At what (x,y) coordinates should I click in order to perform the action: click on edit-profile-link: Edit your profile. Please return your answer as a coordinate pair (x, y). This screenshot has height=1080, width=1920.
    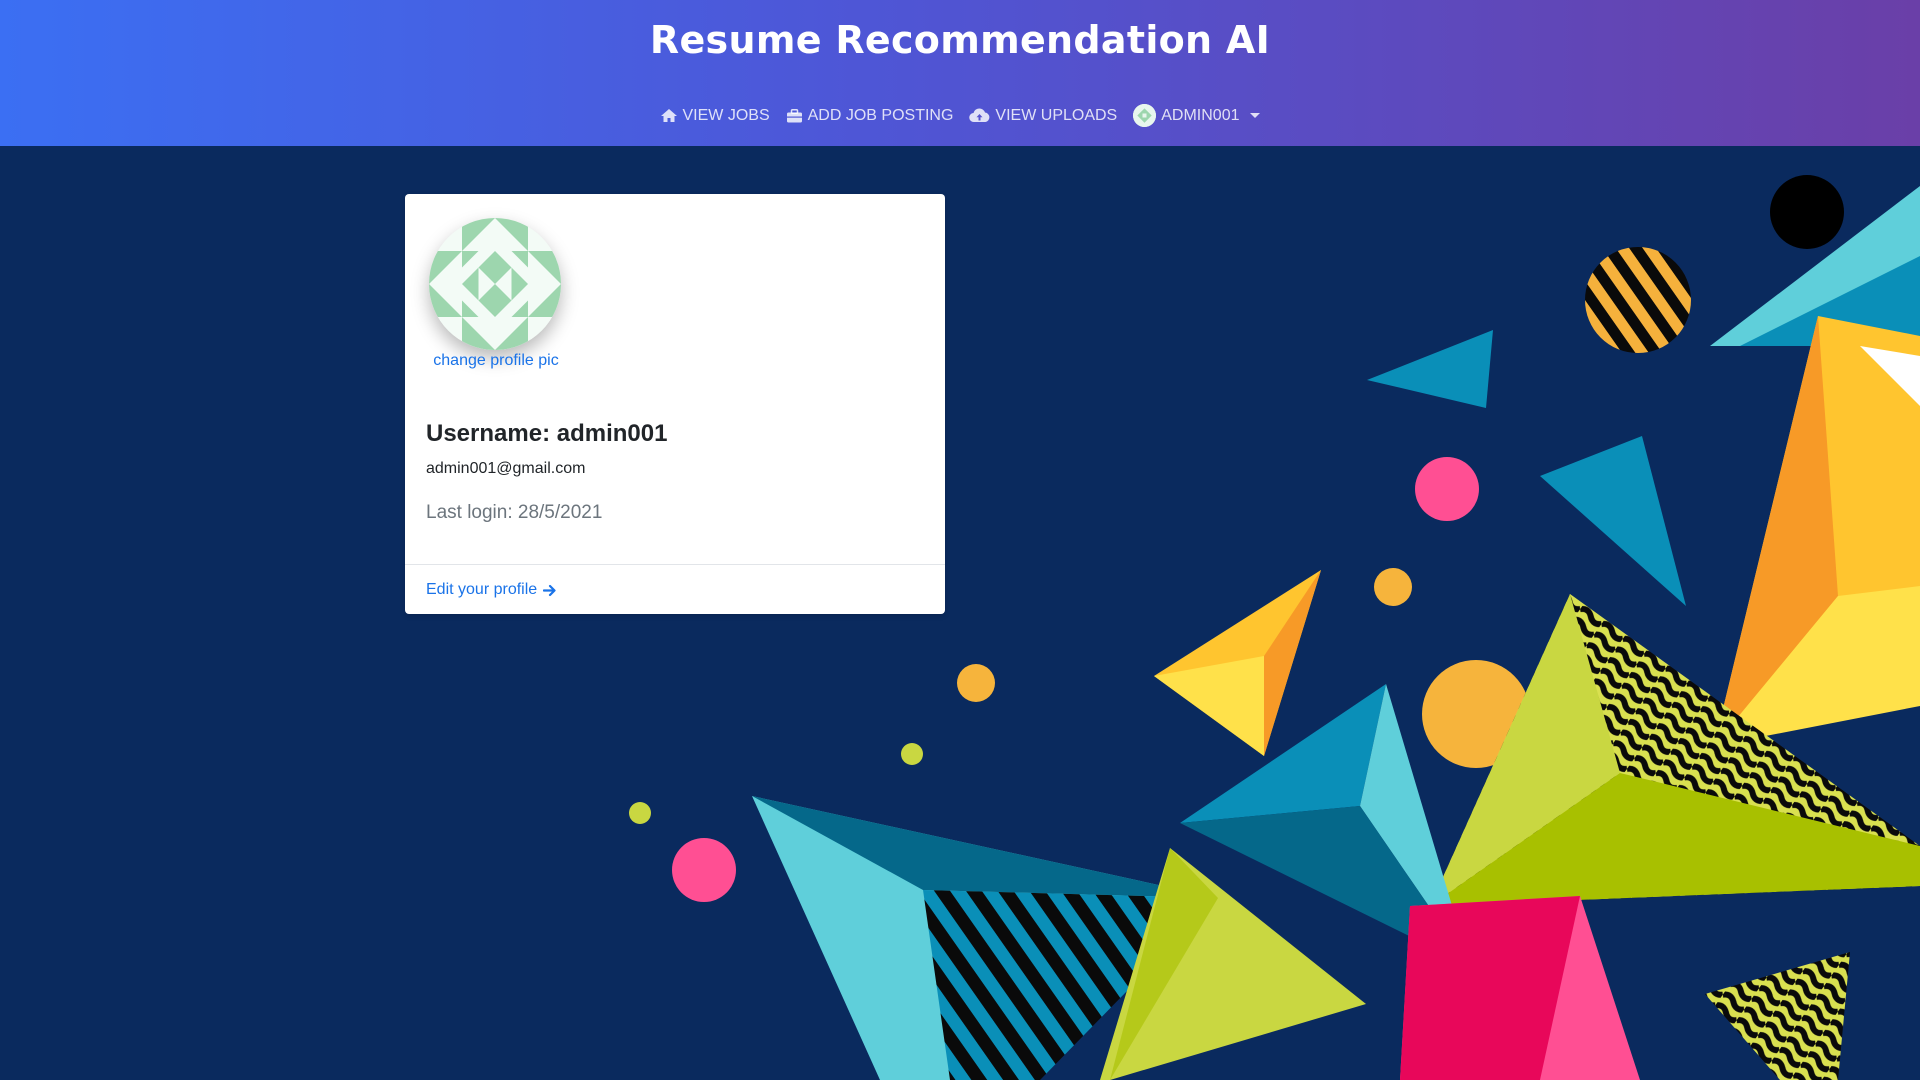
    Looking at the image, I should click on (491, 590).